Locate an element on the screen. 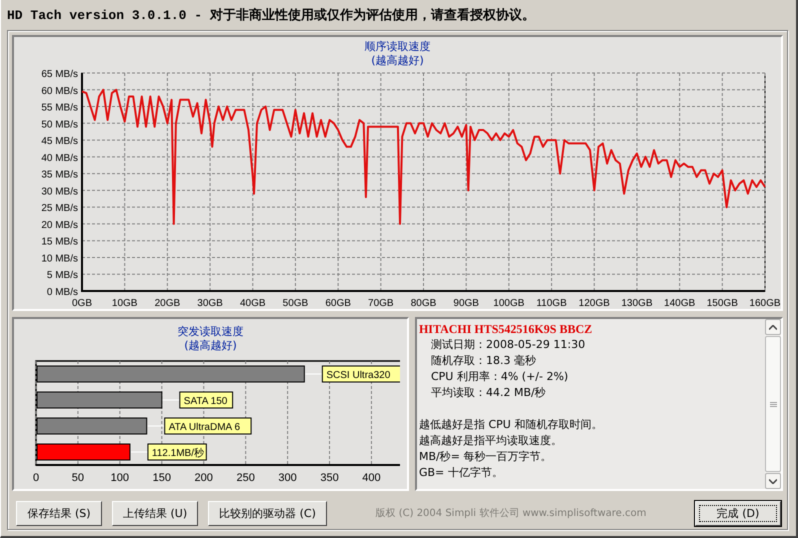 The width and height of the screenshot is (798, 538). y-tick-label: SCSI Ultra320 is located at coordinates (359, 375).